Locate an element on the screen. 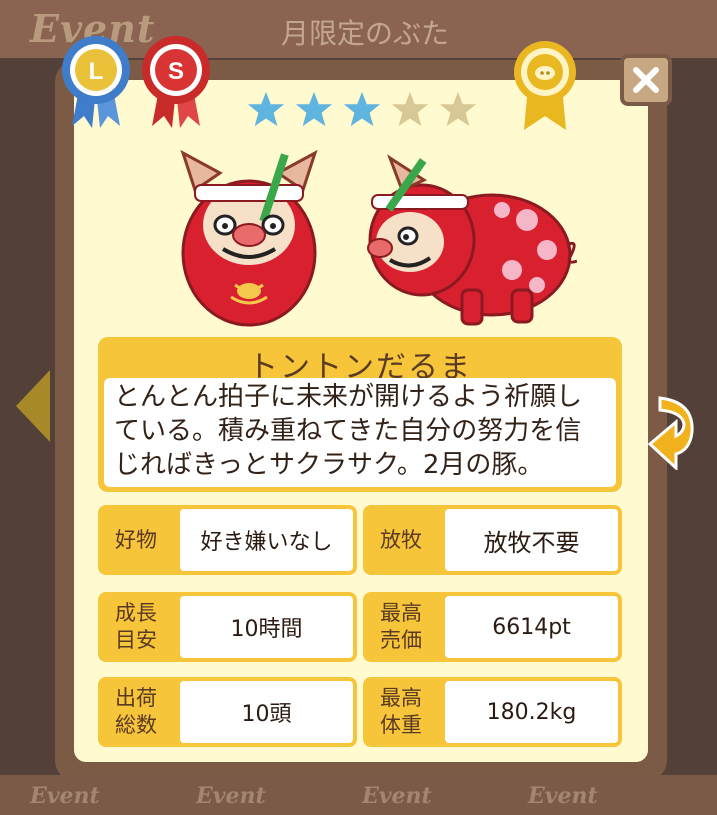  stat-shipped-value: 10頭 is located at coordinates (266, 712).